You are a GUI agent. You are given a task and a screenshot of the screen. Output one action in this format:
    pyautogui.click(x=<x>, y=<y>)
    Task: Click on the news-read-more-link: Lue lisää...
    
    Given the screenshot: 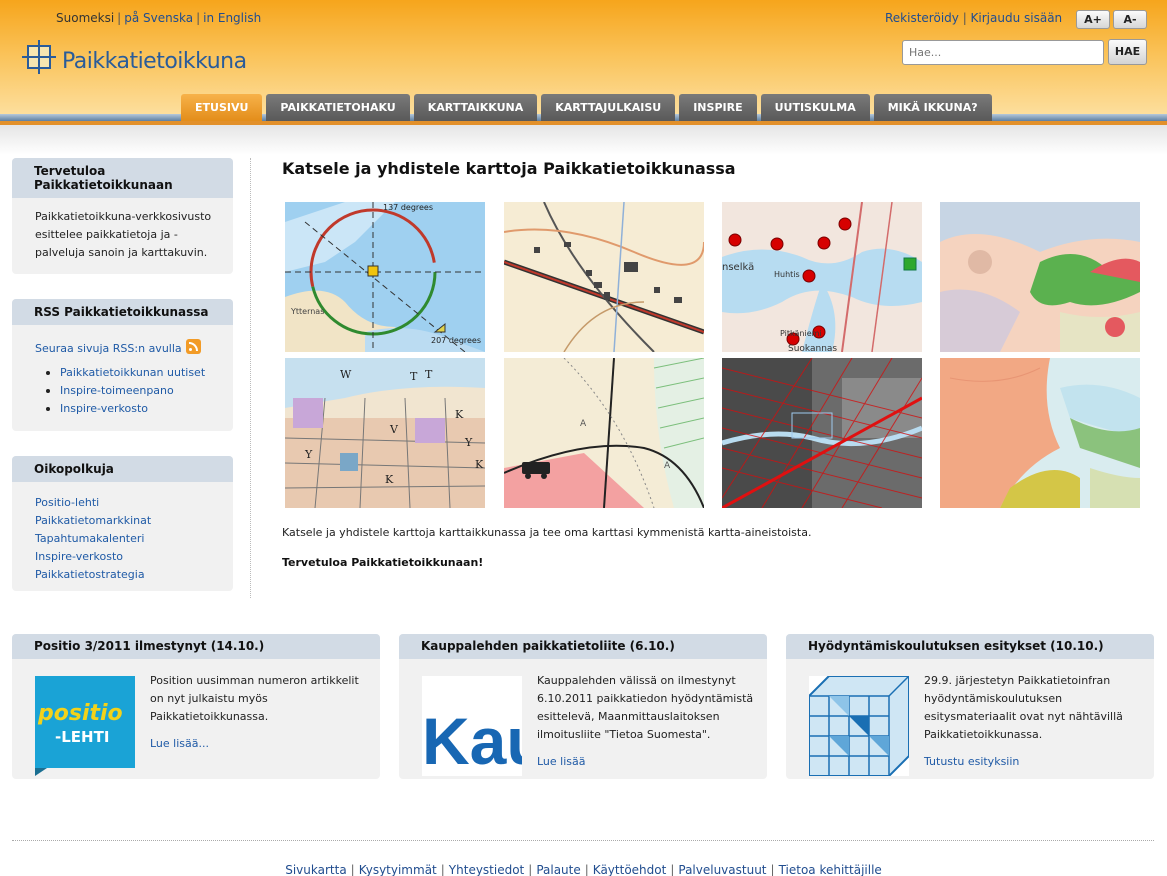 What is the action you would take?
    pyautogui.click(x=179, y=743)
    